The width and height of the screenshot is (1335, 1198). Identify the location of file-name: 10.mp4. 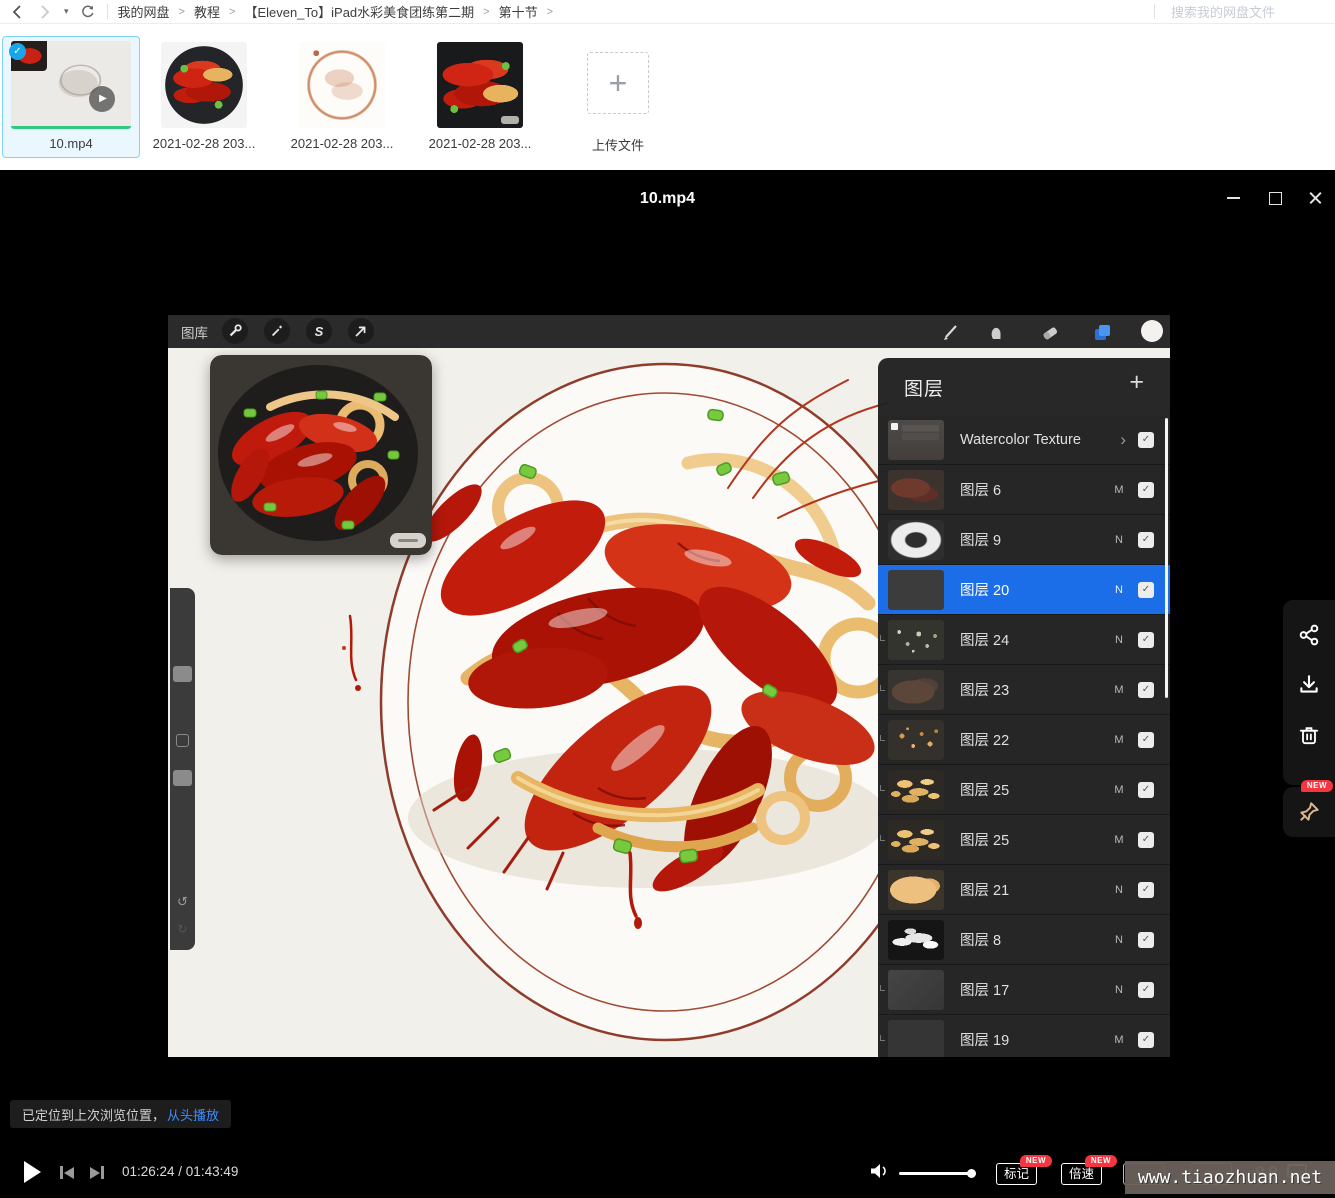
(71, 143).